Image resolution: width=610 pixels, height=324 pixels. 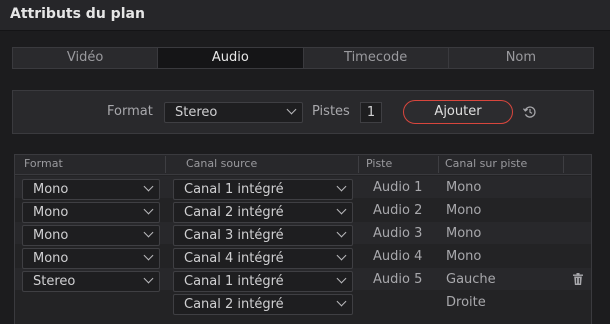 I want to click on row-channel: Gauche, so click(x=471, y=279).